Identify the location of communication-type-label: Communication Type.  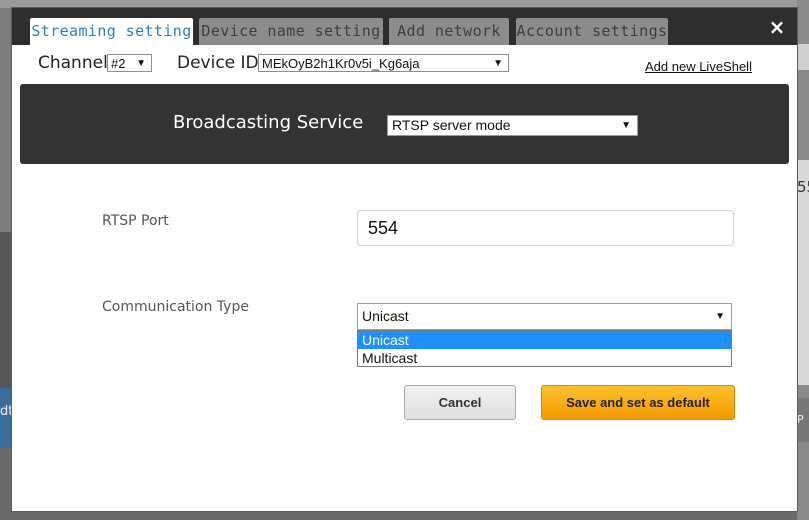
(175, 307).